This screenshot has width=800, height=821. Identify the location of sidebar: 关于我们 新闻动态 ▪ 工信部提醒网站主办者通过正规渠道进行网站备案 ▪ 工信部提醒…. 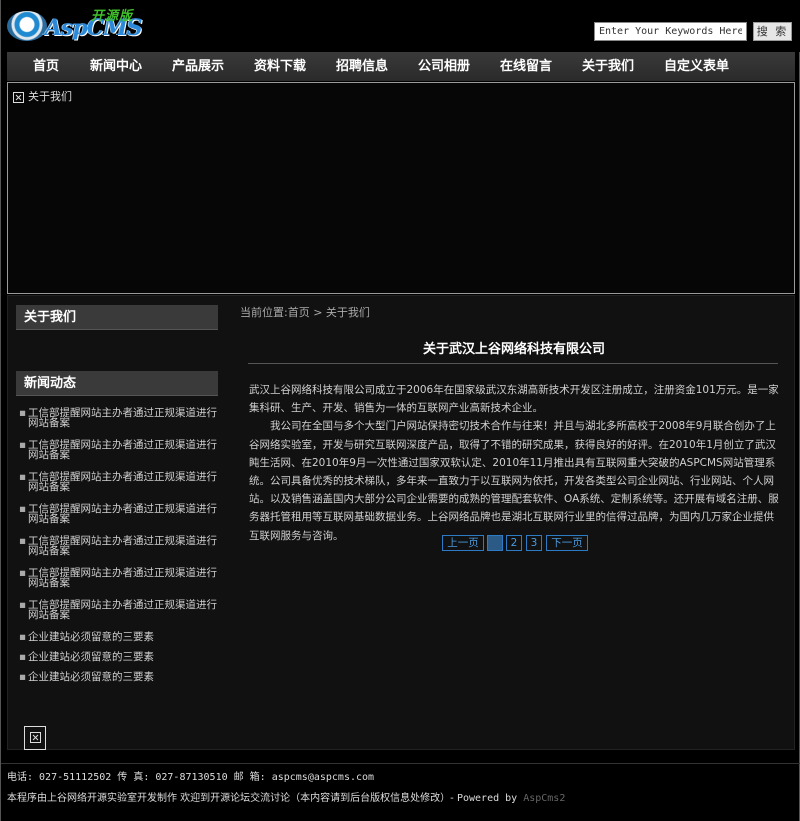
(117, 527).